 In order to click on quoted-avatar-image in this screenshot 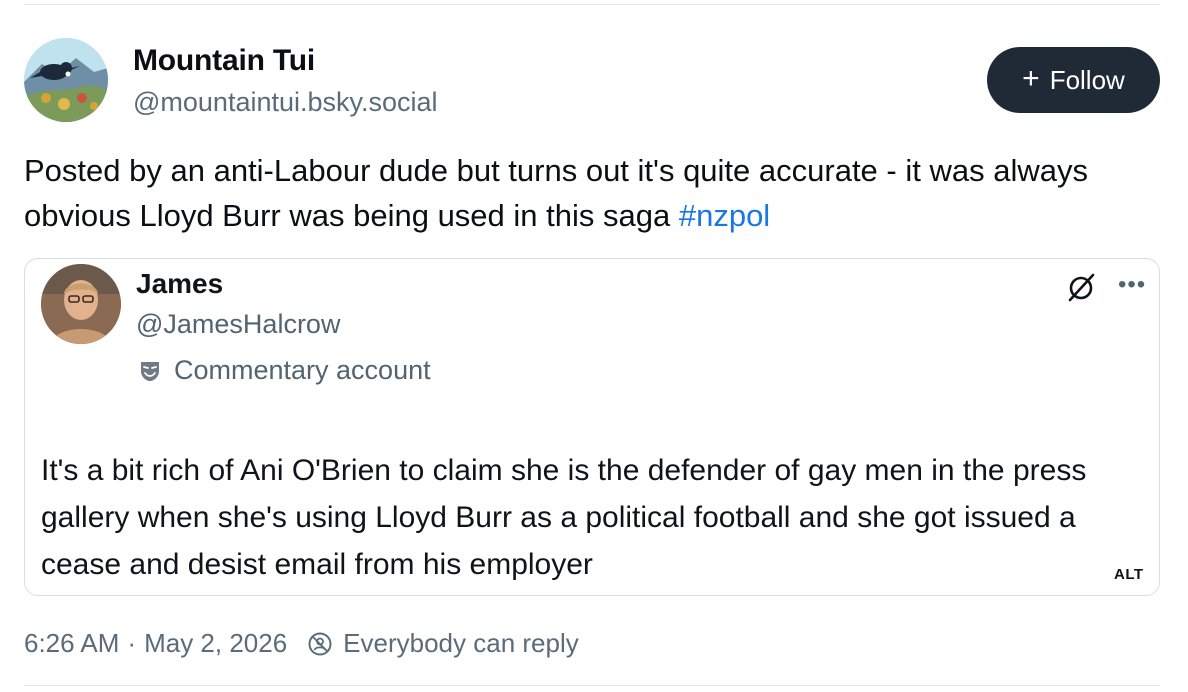, I will do `click(81, 304)`.